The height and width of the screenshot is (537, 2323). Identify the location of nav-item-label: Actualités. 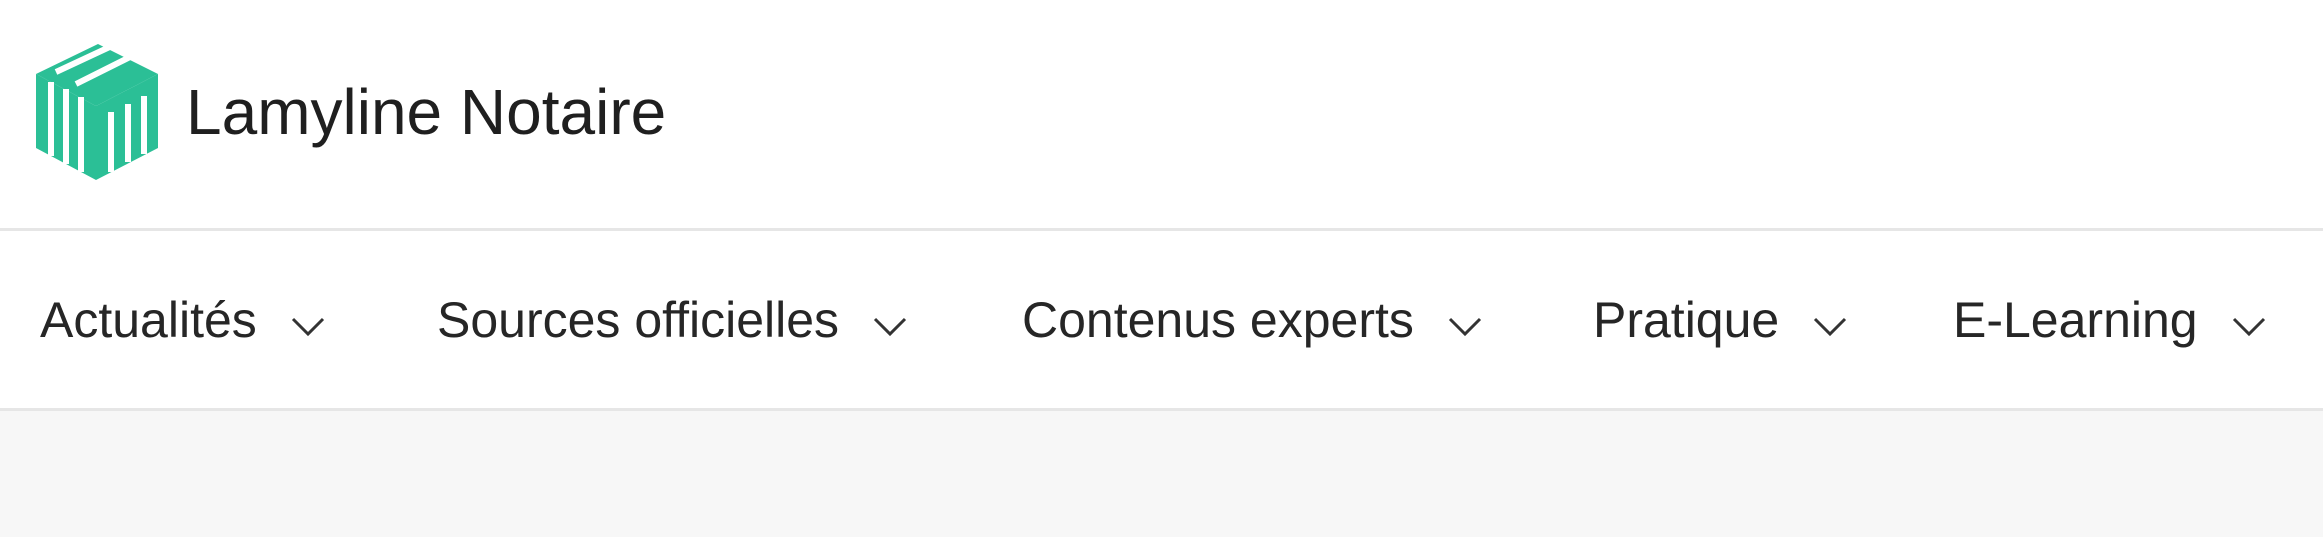
(148, 319).